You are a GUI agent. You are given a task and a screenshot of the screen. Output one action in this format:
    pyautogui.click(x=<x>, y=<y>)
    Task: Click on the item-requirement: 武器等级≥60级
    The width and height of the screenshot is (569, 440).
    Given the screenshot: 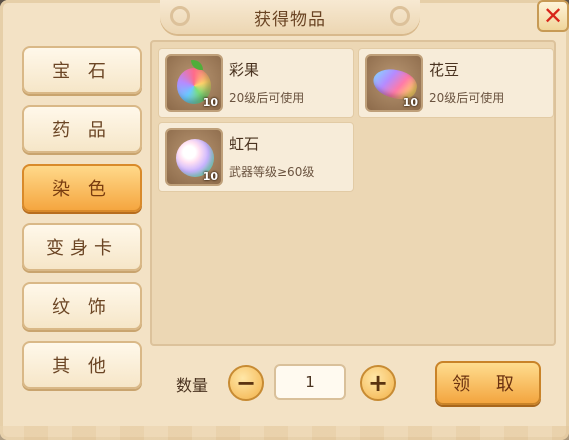 What is the action you would take?
    pyautogui.click(x=272, y=172)
    